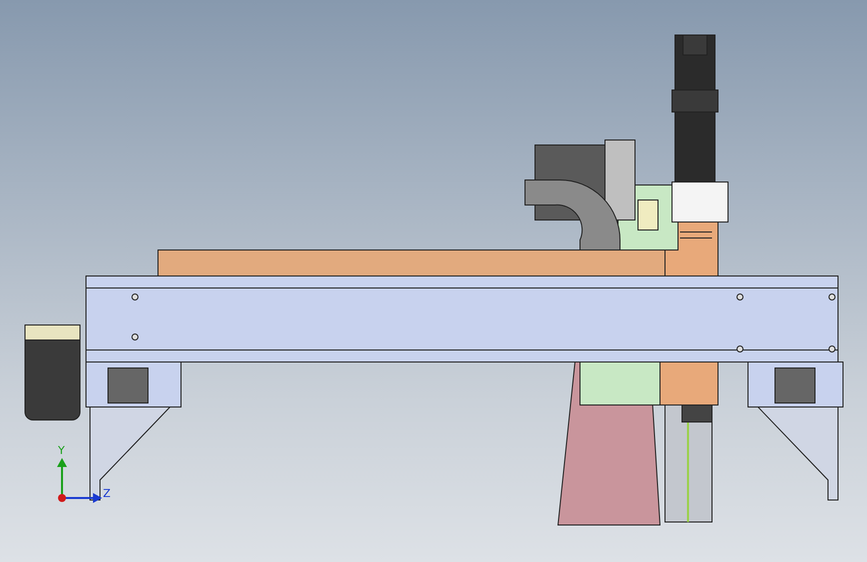 Image resolution: width=867 pixels, height=562 pixels. I want to click on origin-dot, so click(62, 498).